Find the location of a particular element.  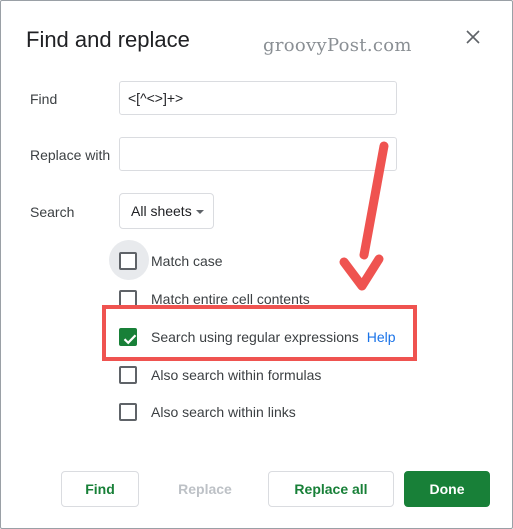

done-button: Done is located at coordinates (447, 489).